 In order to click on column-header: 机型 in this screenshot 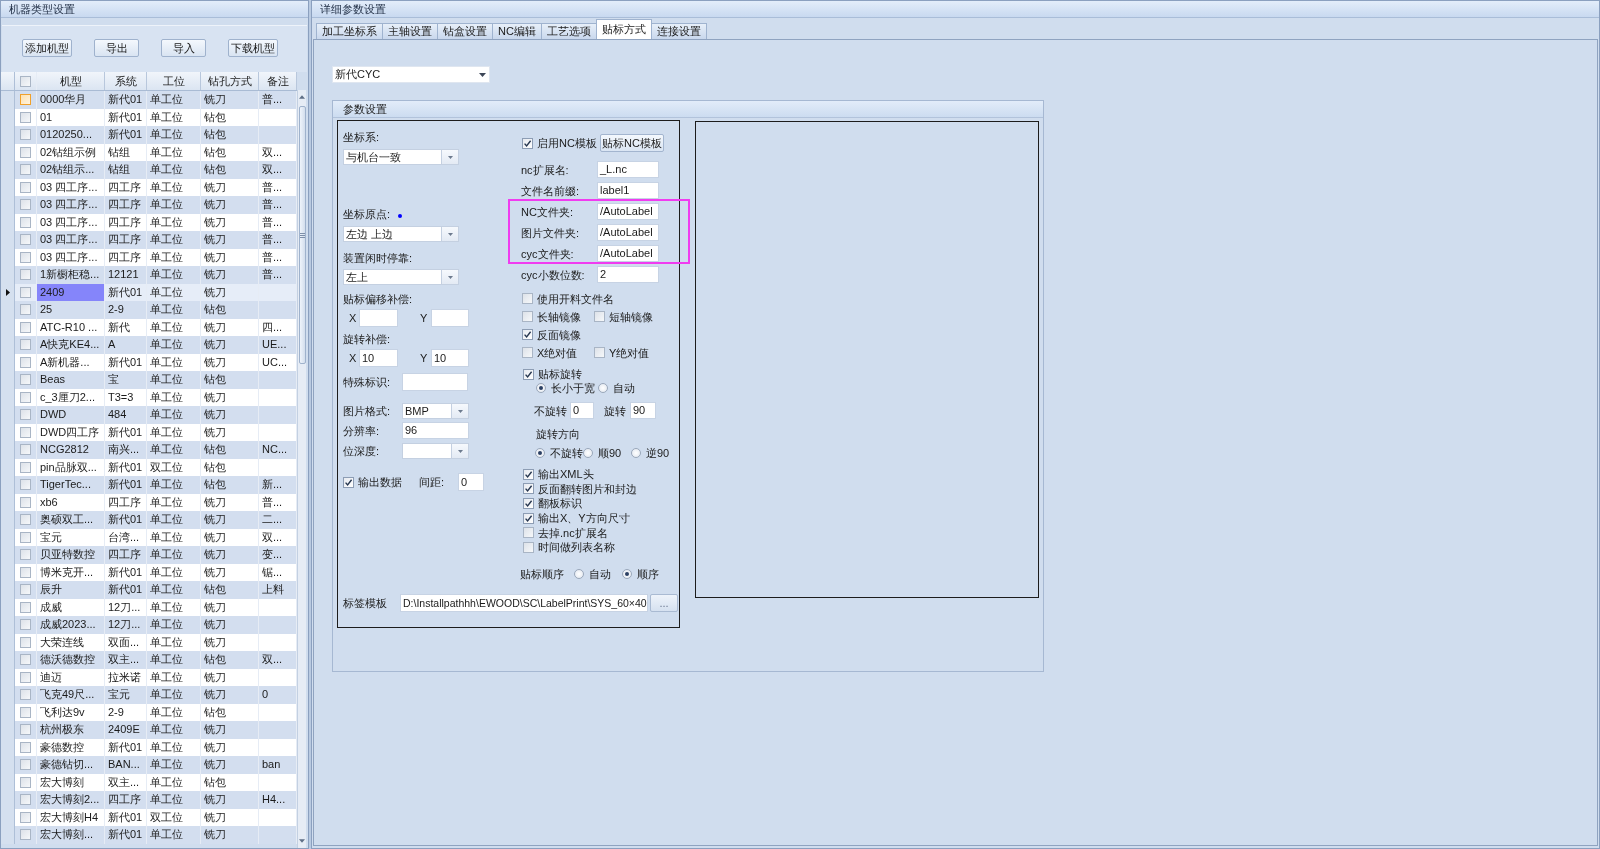, I will do `click(71, 81)`.